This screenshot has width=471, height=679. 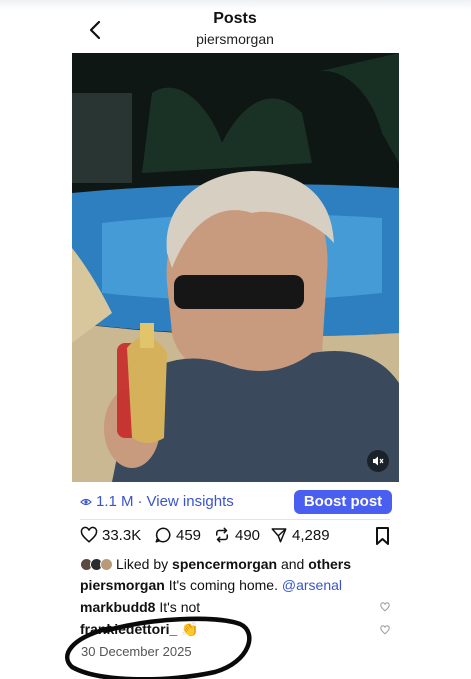 I want to click on insights-row: 1.1 M · View insights Boost post, so click(x=236, y=502).